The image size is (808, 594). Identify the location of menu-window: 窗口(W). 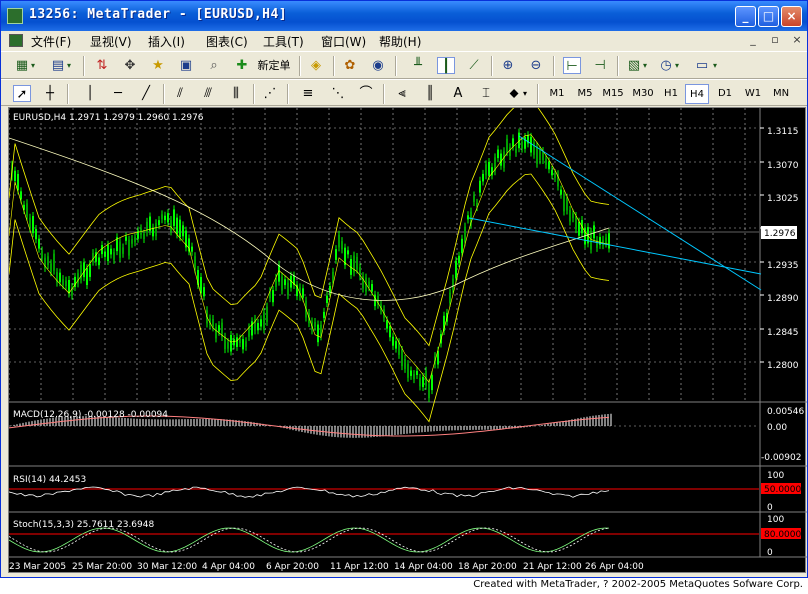
(343, 41).